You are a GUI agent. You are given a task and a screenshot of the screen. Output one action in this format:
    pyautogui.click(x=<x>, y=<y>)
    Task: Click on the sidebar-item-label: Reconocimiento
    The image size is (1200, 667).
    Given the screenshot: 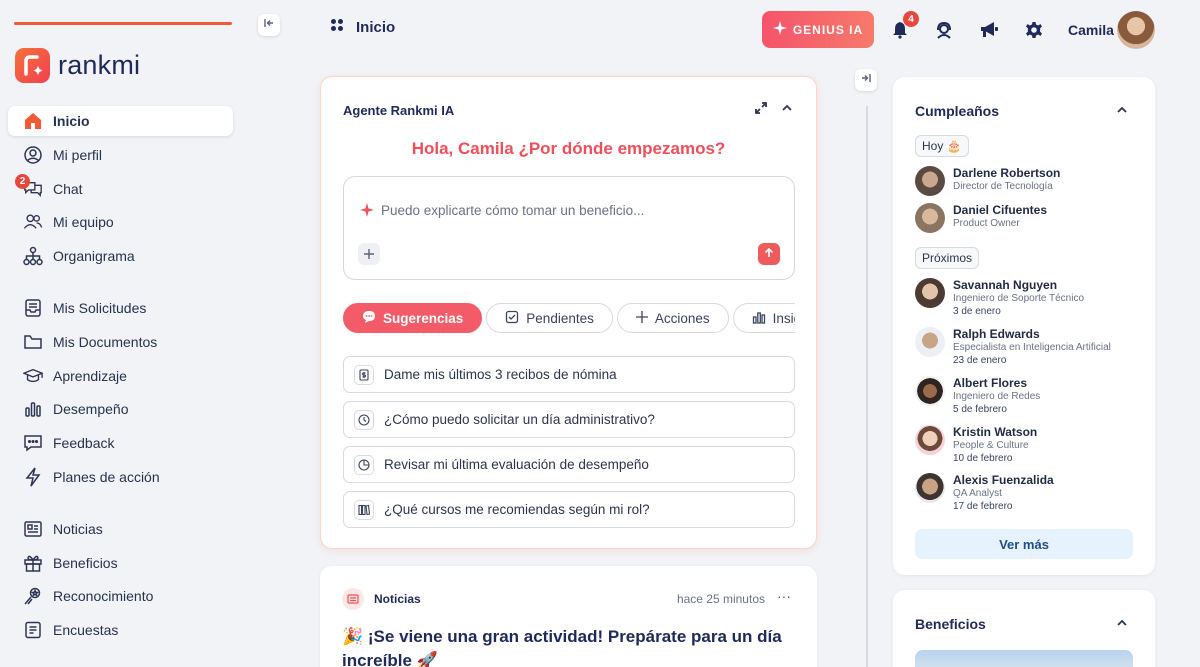 What is the action you would take?
    pyautogui.click(x=103, y=596)
    